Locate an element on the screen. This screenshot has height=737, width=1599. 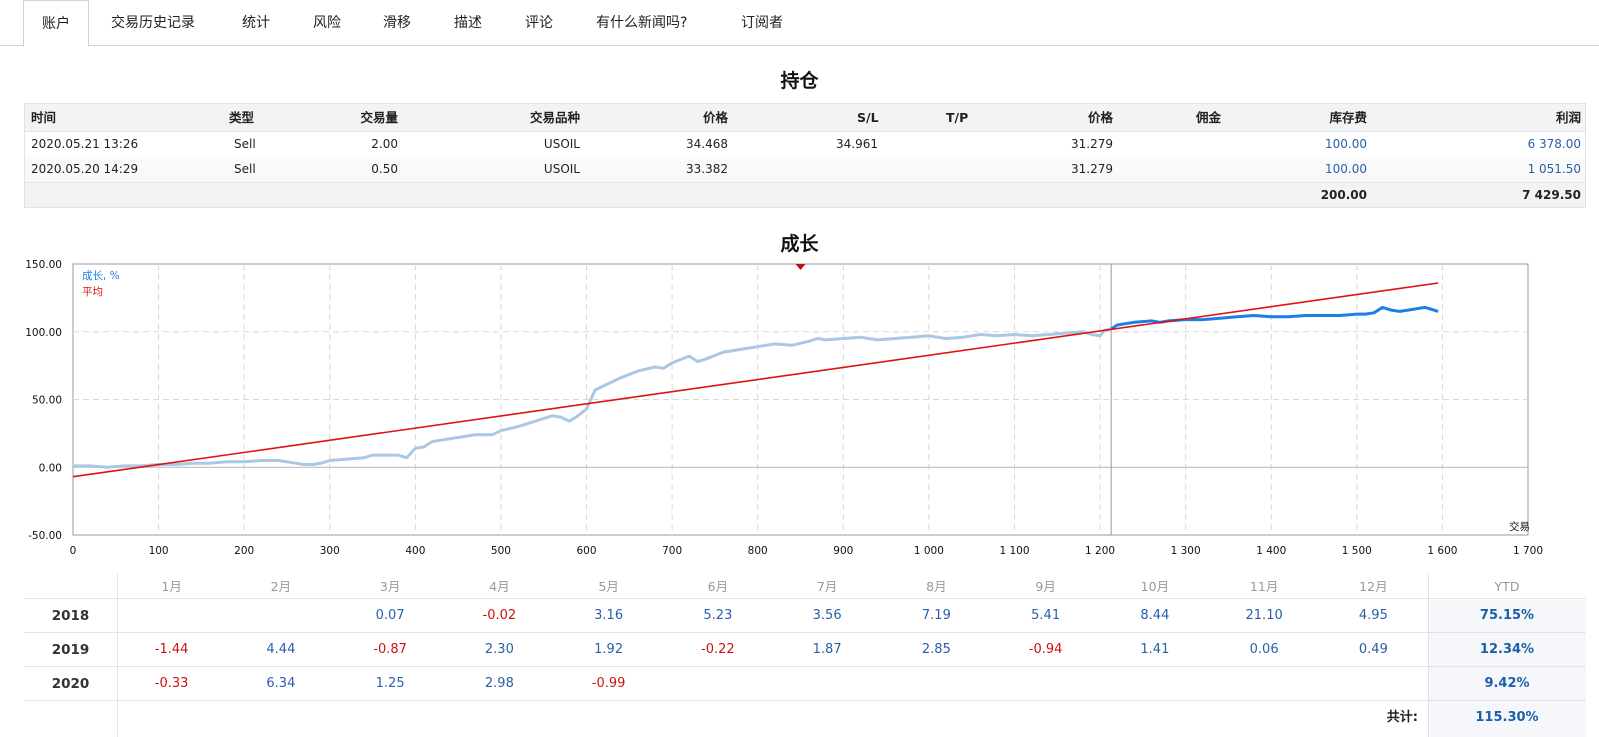
position-volume: 0.50 is located at coordinates (384, 169).